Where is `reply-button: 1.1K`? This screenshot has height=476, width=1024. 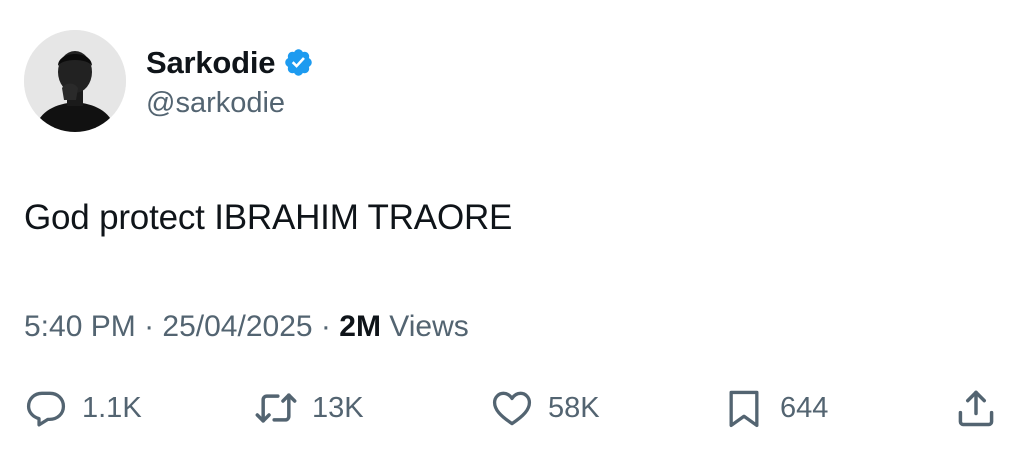 reply-button: 1.1K is located at coordinates (83, 408).